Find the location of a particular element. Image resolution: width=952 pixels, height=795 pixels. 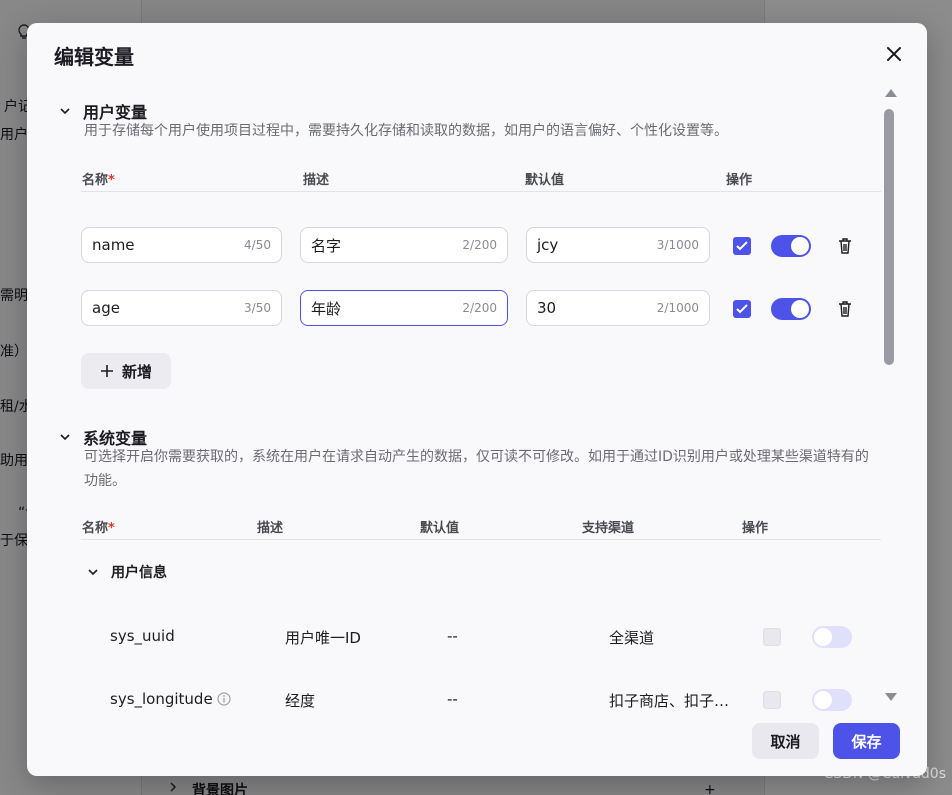

column-header-channels: 支持渠道 is located at coordinates (608, 528).